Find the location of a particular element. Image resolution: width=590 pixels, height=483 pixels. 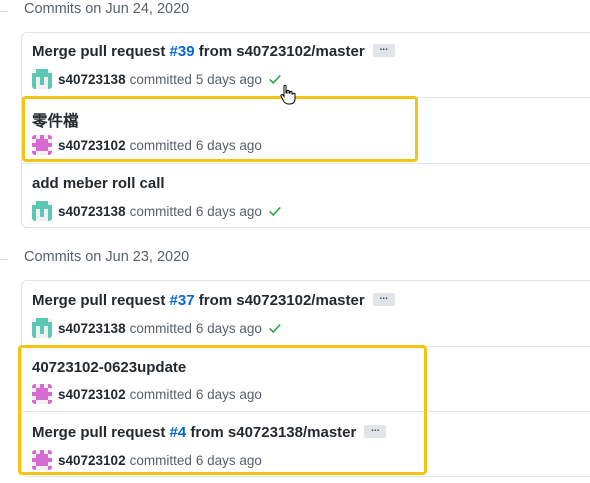

commit-message-text: add meber roll call is located at coordinates (98, 183).